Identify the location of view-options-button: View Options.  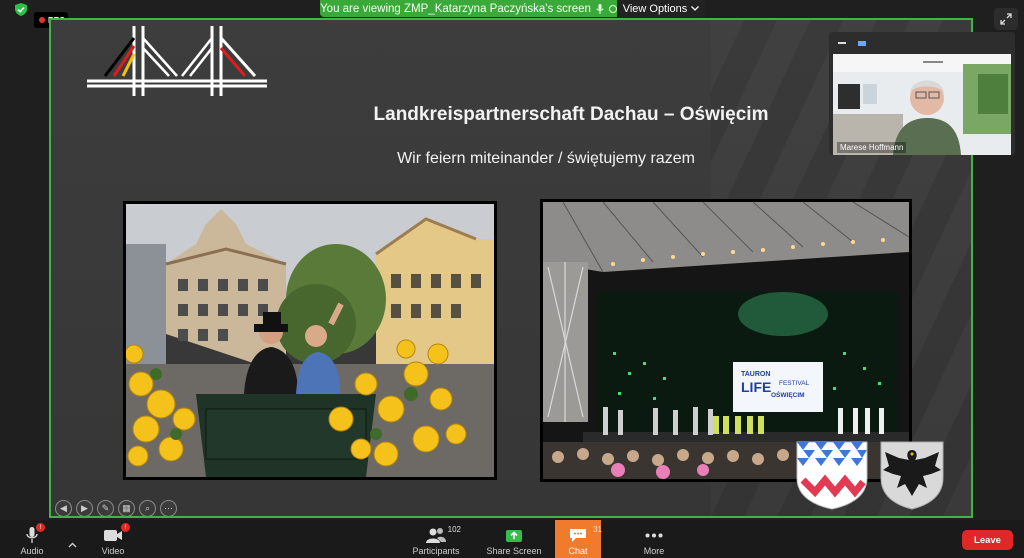
(661, 8).